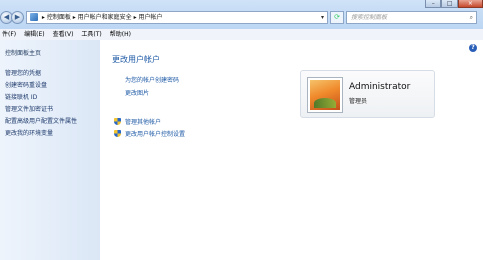 The width and height of the screenshot is (483, 260). What do you see at coordinates (41, 110) in the screenshot?
I see `sidebar-item-encryption-certs: 管理文件加密证书` at bounding box center [41, 110].